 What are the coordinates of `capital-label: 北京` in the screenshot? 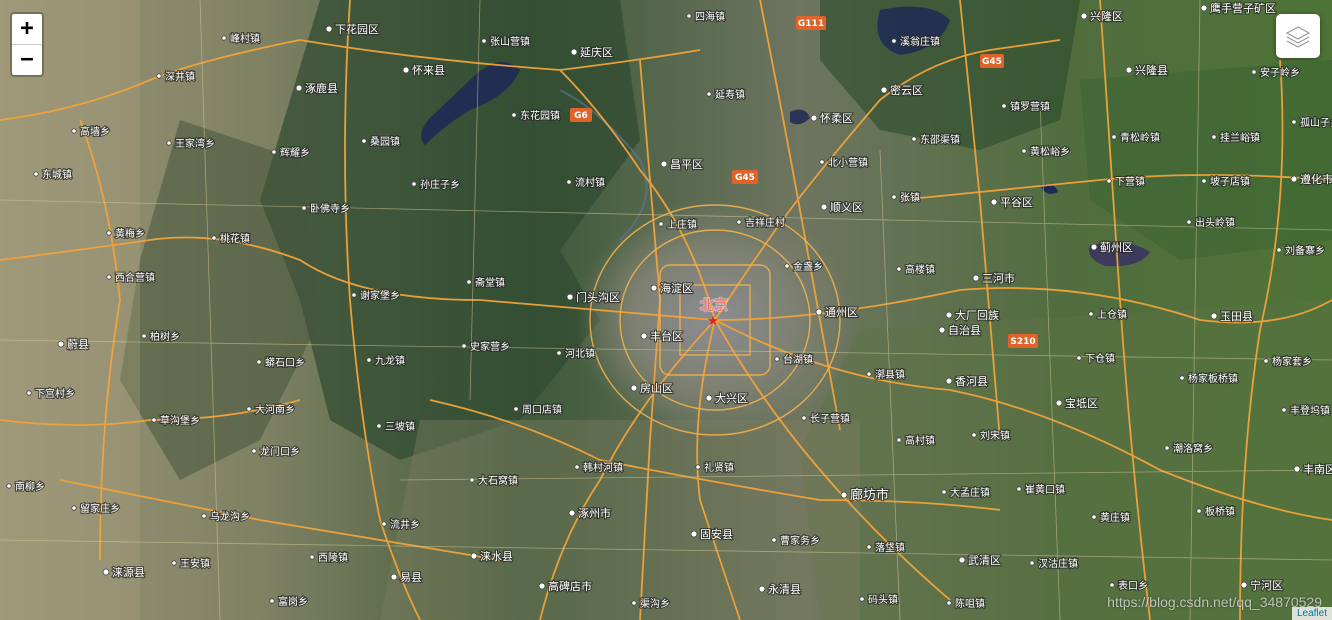 It's located at (714, 306).